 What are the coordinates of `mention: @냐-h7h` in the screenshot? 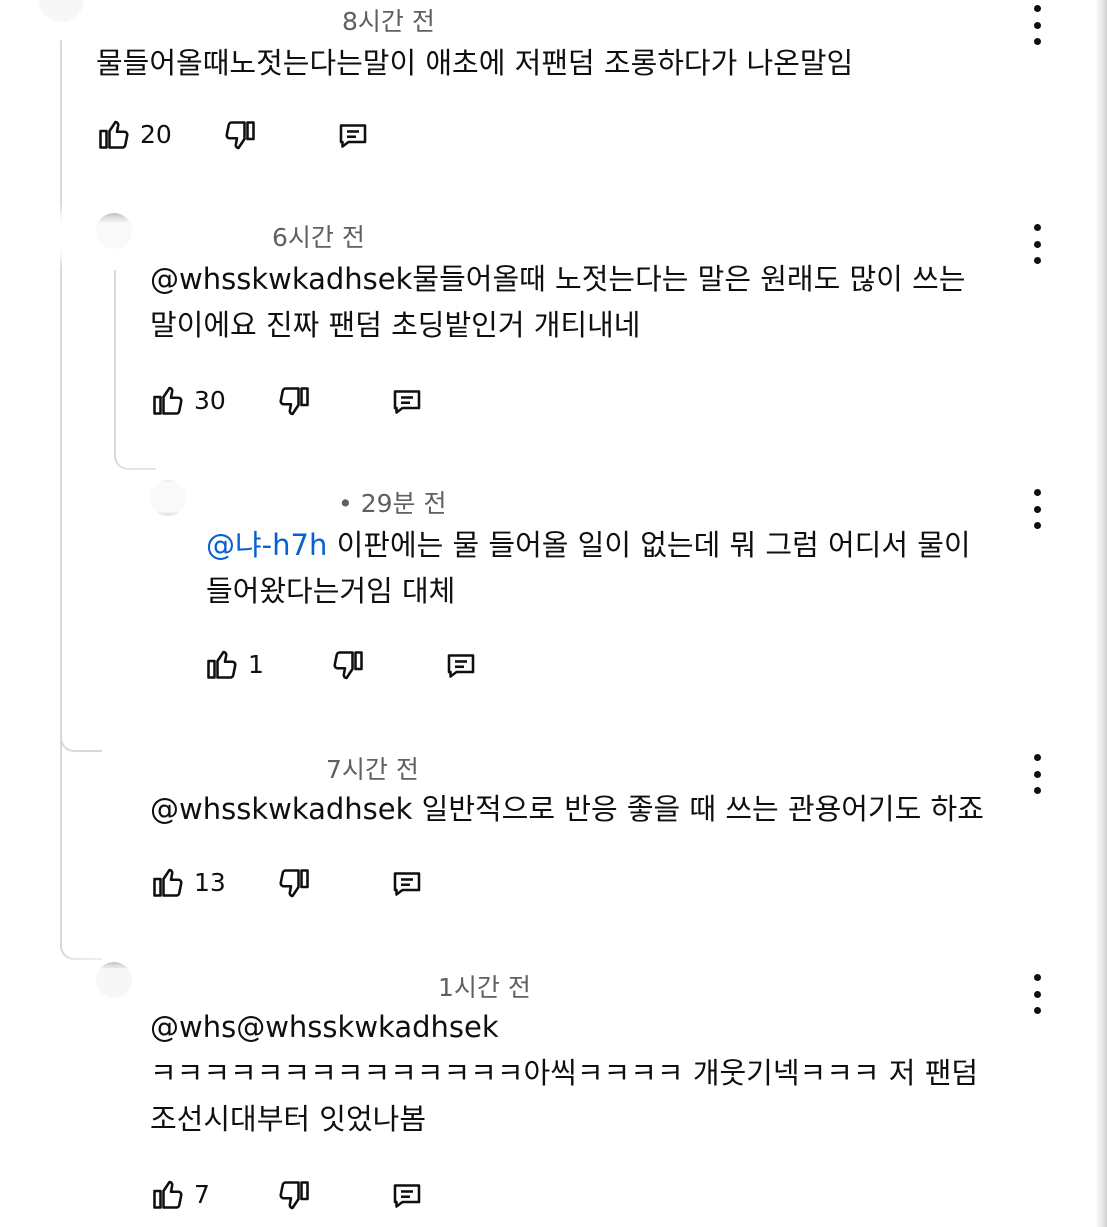 It's located at (266, 545).